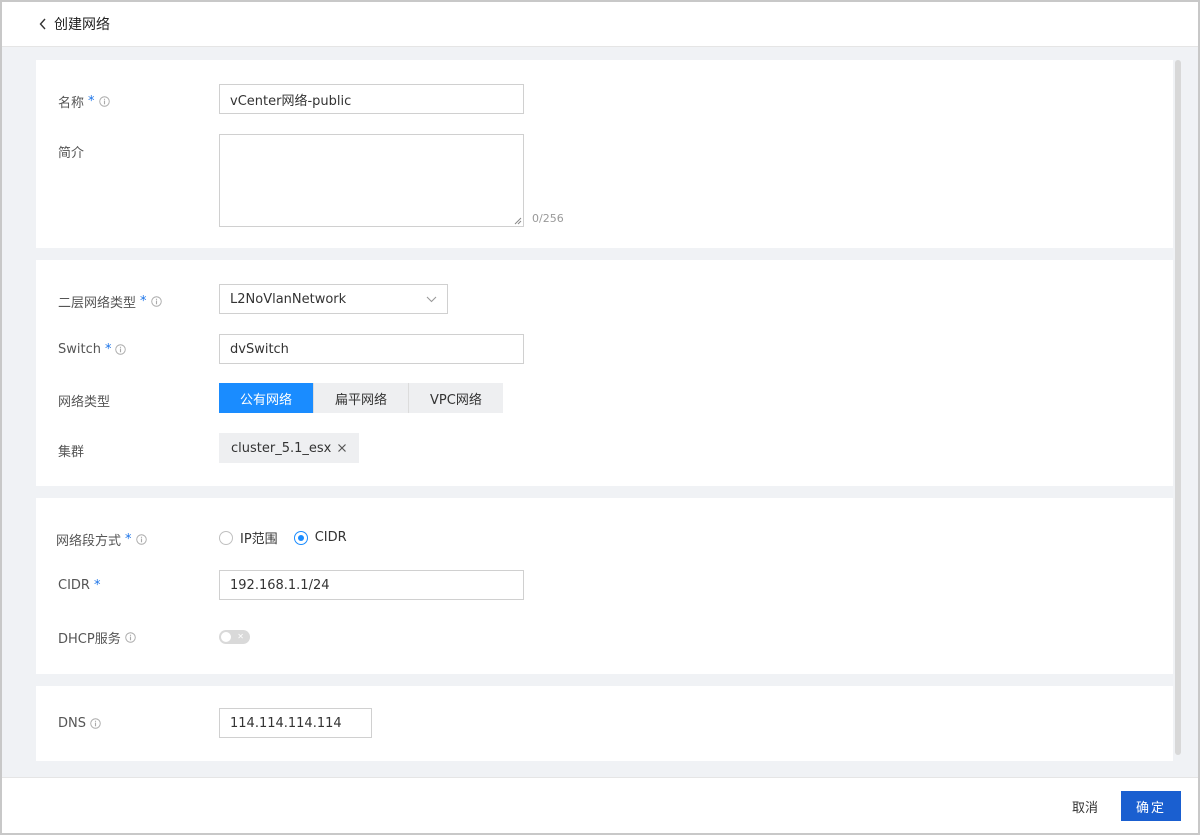 The image size is (1200, 835). Describe the element at coordinates (288, 299) in the screenshot. I see `l2-type-value: L2NoVlanNetwork` at that location.